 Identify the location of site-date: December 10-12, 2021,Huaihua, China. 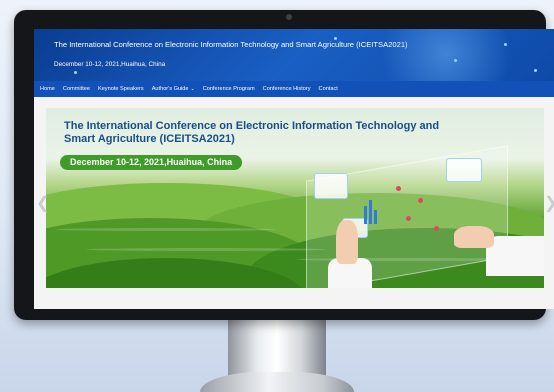
(110, 64).